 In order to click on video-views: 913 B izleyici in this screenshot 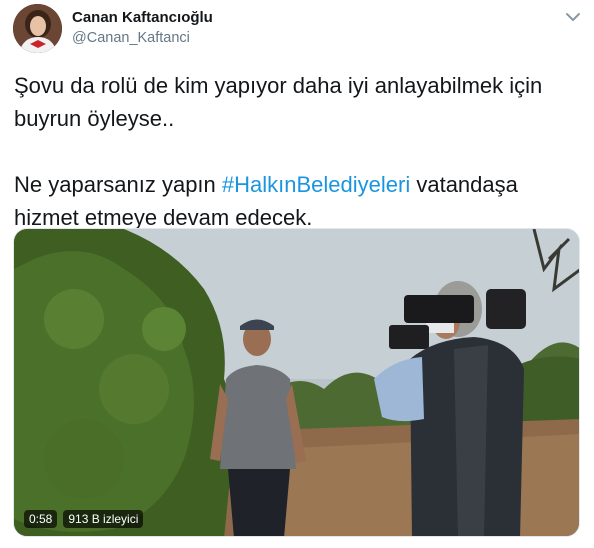, I will do `click(103, 519)`.